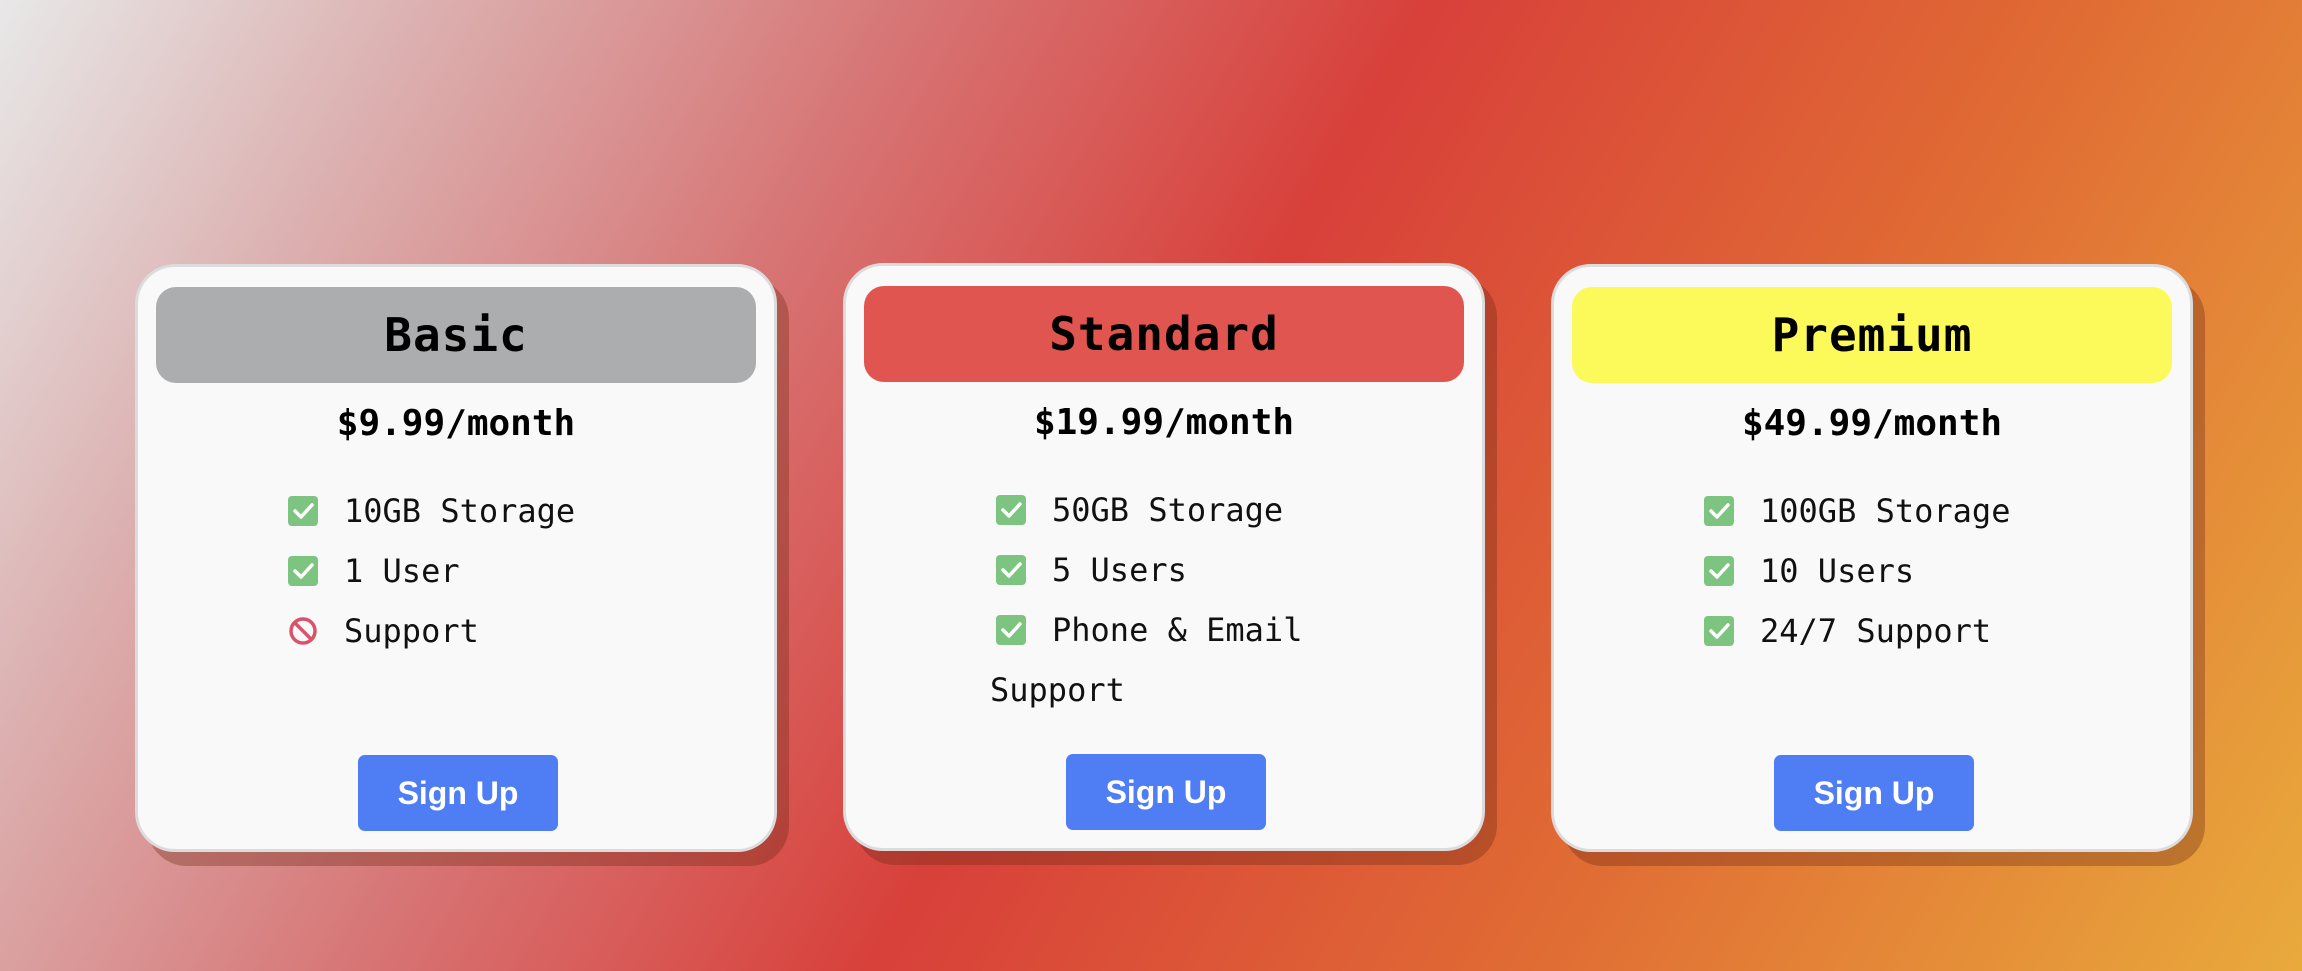 The image size is (2302, 971). I want to click on prohibited-icon, so click(303, 625).